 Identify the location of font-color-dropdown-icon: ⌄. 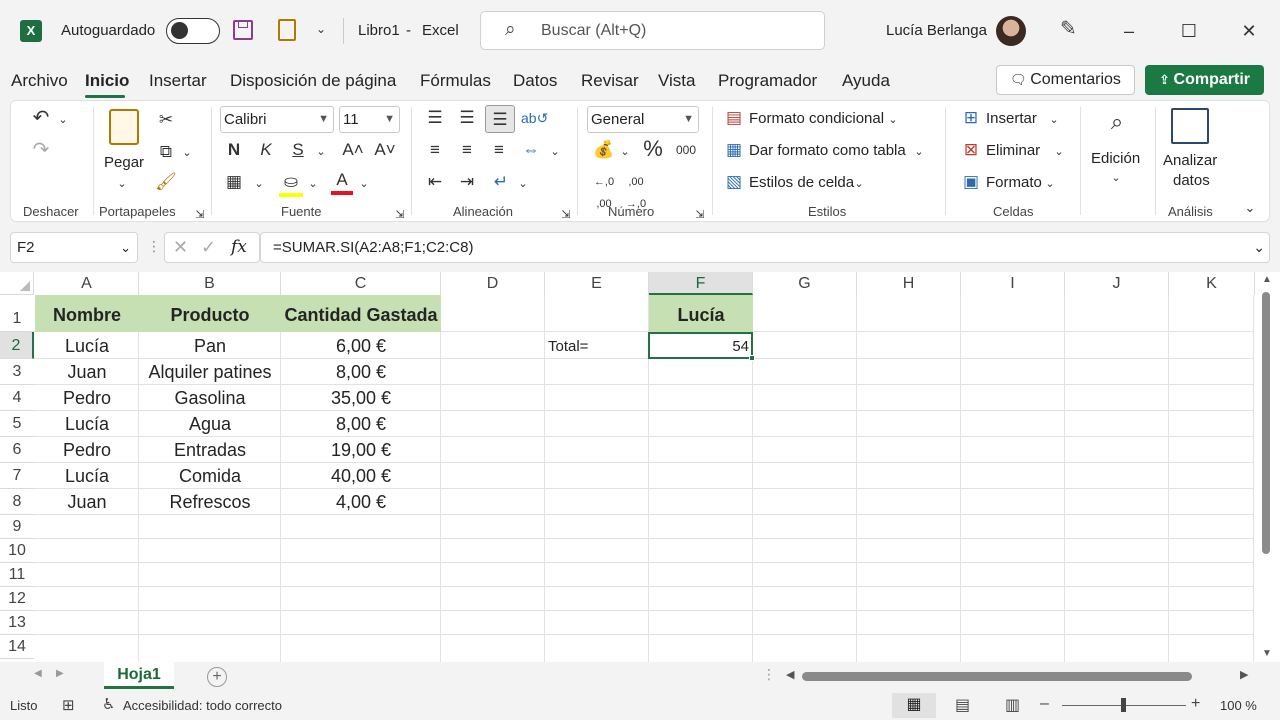
(364, 184).